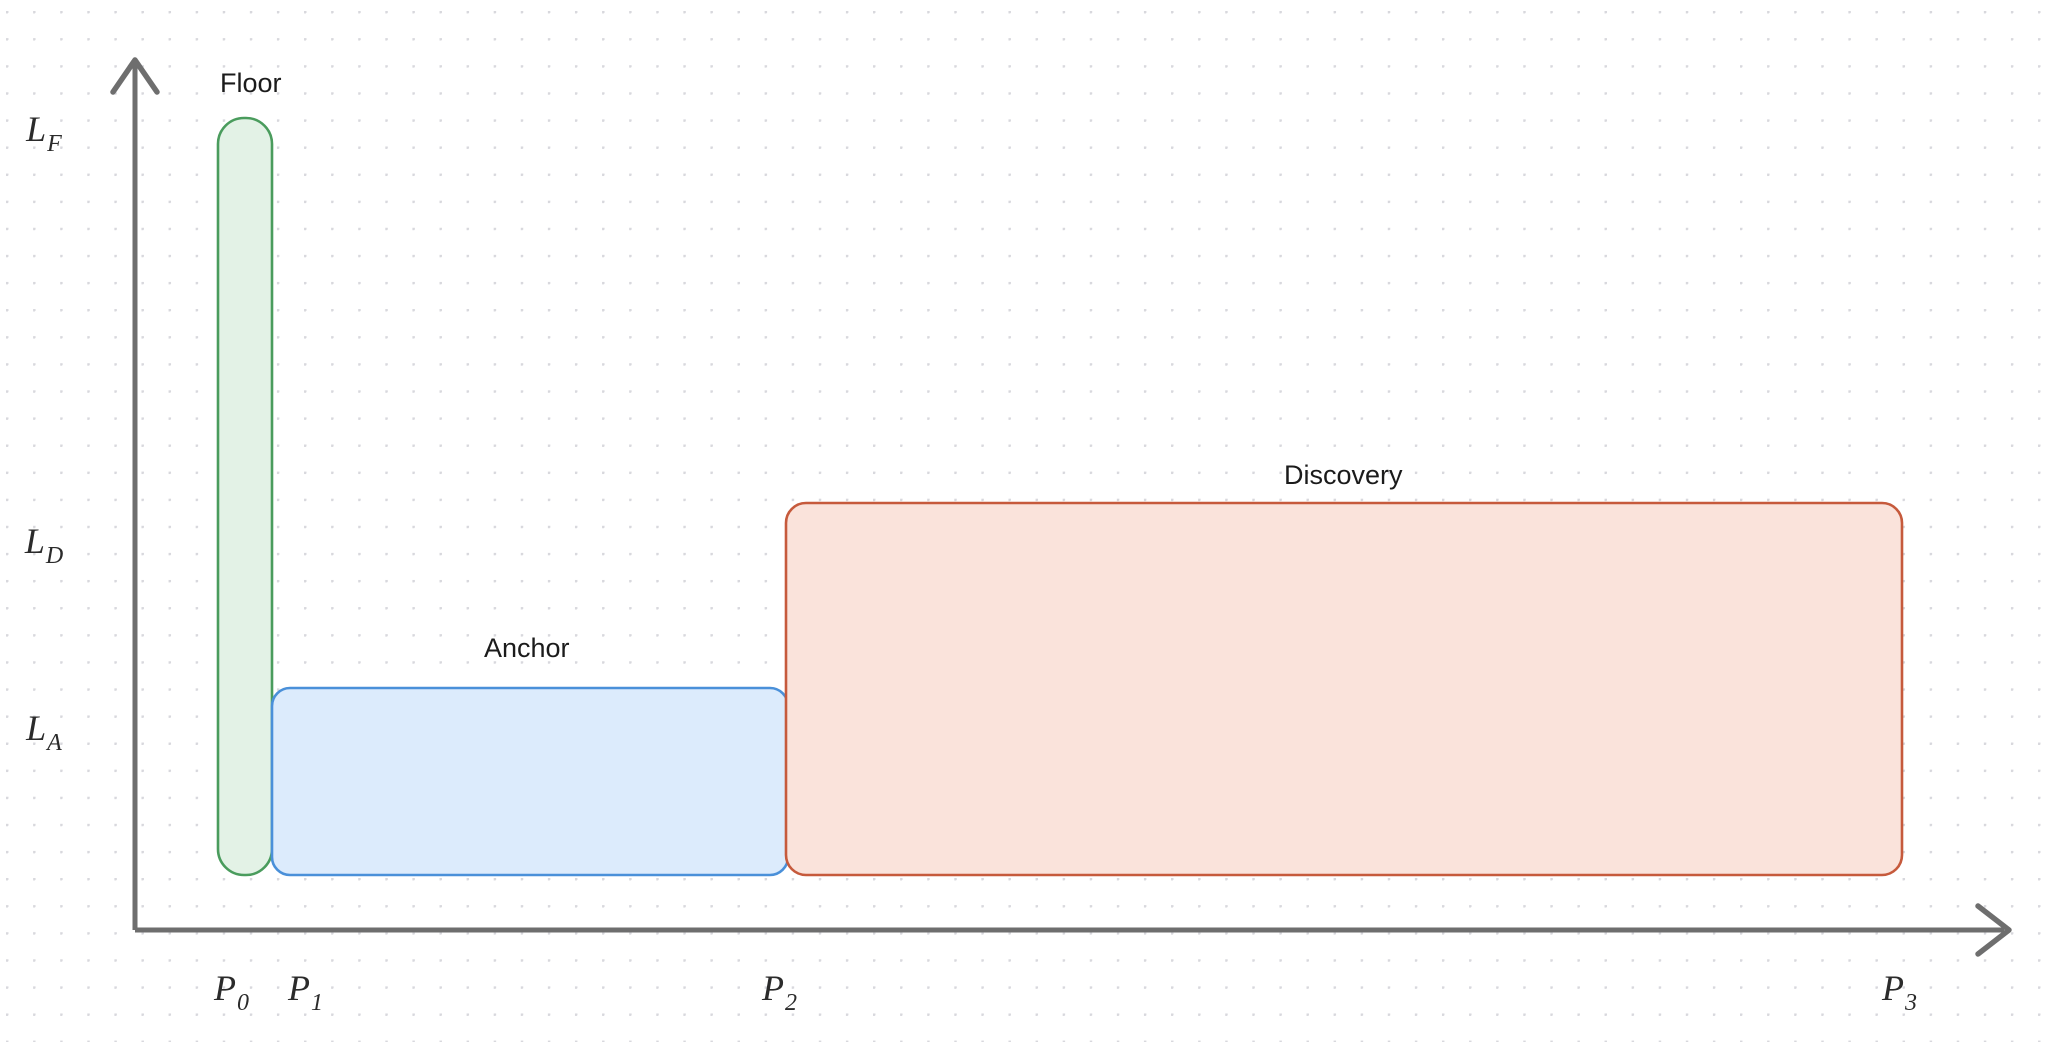 The height and width of the screenshot is (1042, 2054). What do you see at coordinates (305, 992) in the screenshot?
I see `x-tick-label-p1: P1` at bounding box center [305, 992].